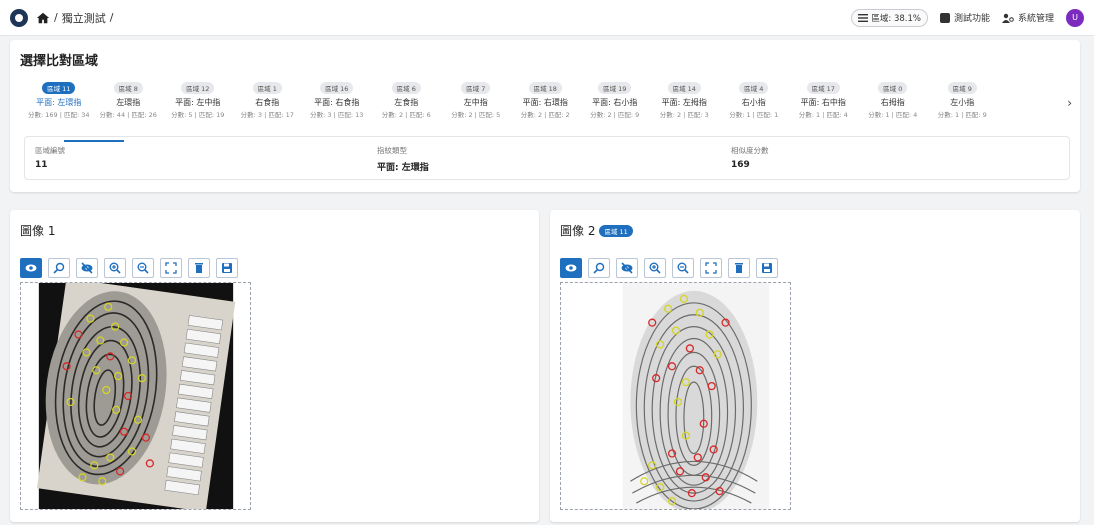  What do you see at coordinates (129, 102) in the screenshot?
I see `region-tab: 區域 8 左環指 分數: 44 | 匹配: 26` at bounding box center [129, 102].